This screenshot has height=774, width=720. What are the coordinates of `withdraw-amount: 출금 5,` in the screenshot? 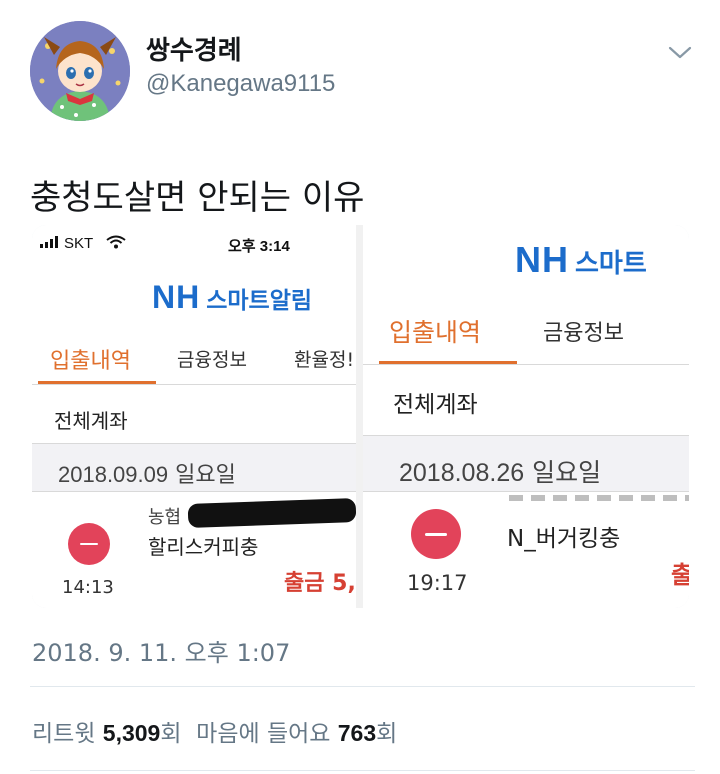 It's located at (320, 583).